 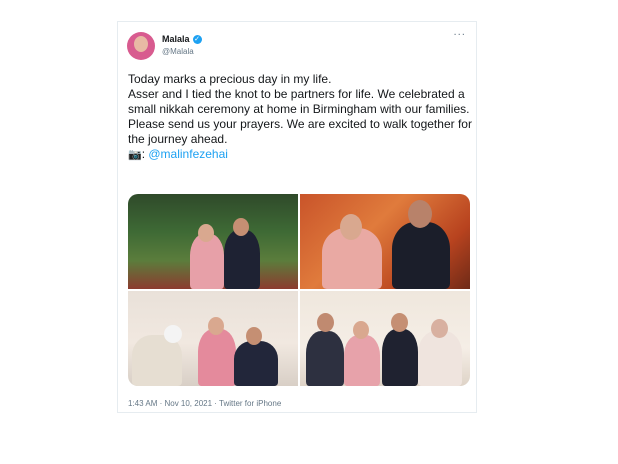 What do you see at coordinates (188, 154) in the screenshot?
I see `mention-link: @malinfezehai` at bounding box center [188, 154].